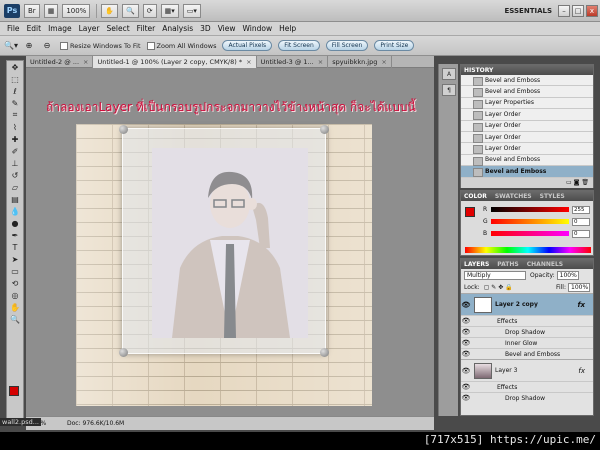 The image size is (600, 450). Describe the element at coordinates (149, 10) in the screenshot. I see `rotate-view-icon: ⟳` at that location.